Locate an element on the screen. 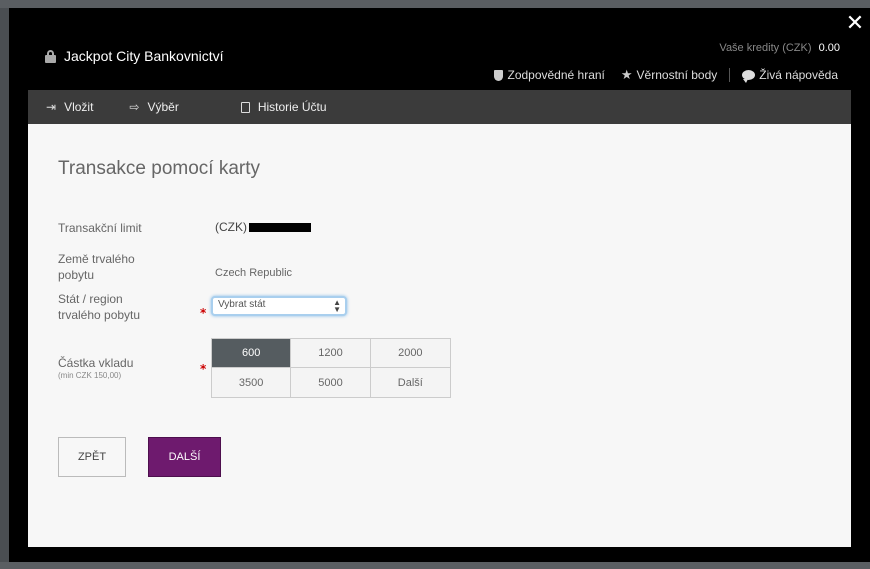 The width and height of the screenshot is (870, 569). backdrop-top-edge is located at coordinates (435, 4).